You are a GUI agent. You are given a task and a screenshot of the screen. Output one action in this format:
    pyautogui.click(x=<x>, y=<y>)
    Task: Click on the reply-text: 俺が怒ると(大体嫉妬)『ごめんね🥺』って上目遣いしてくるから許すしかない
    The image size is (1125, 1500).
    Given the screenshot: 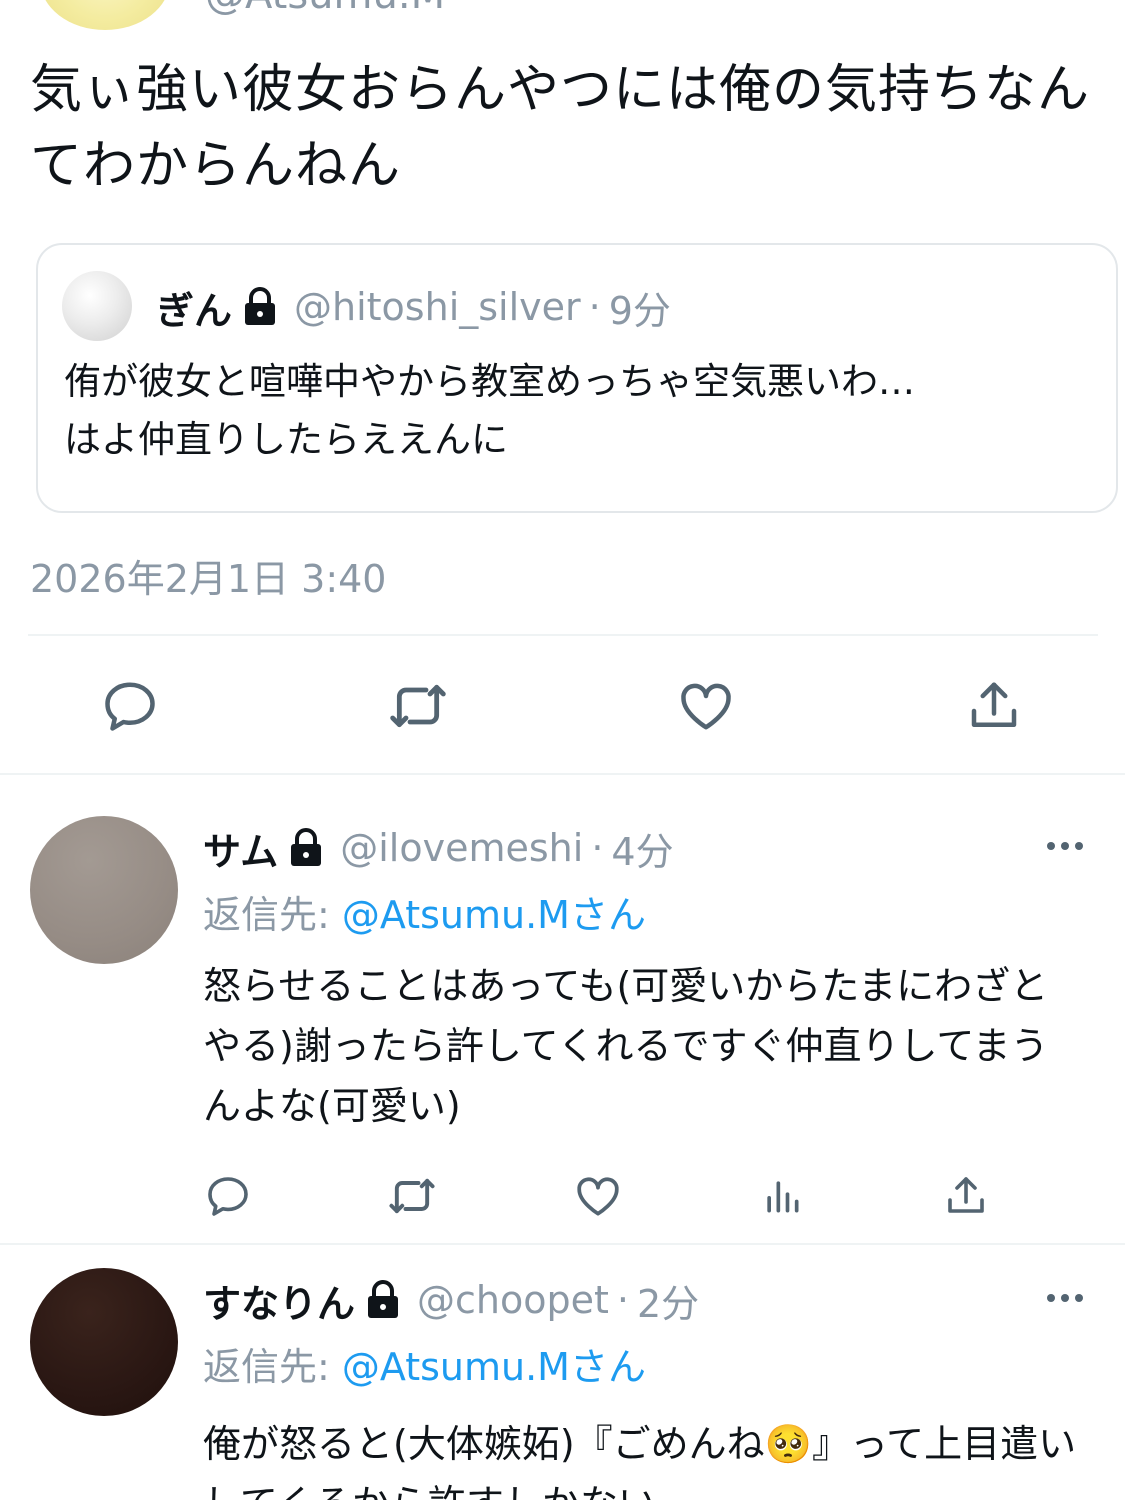 What is the action you would take?
    pyautogui.click(x=640, y=1461)
    